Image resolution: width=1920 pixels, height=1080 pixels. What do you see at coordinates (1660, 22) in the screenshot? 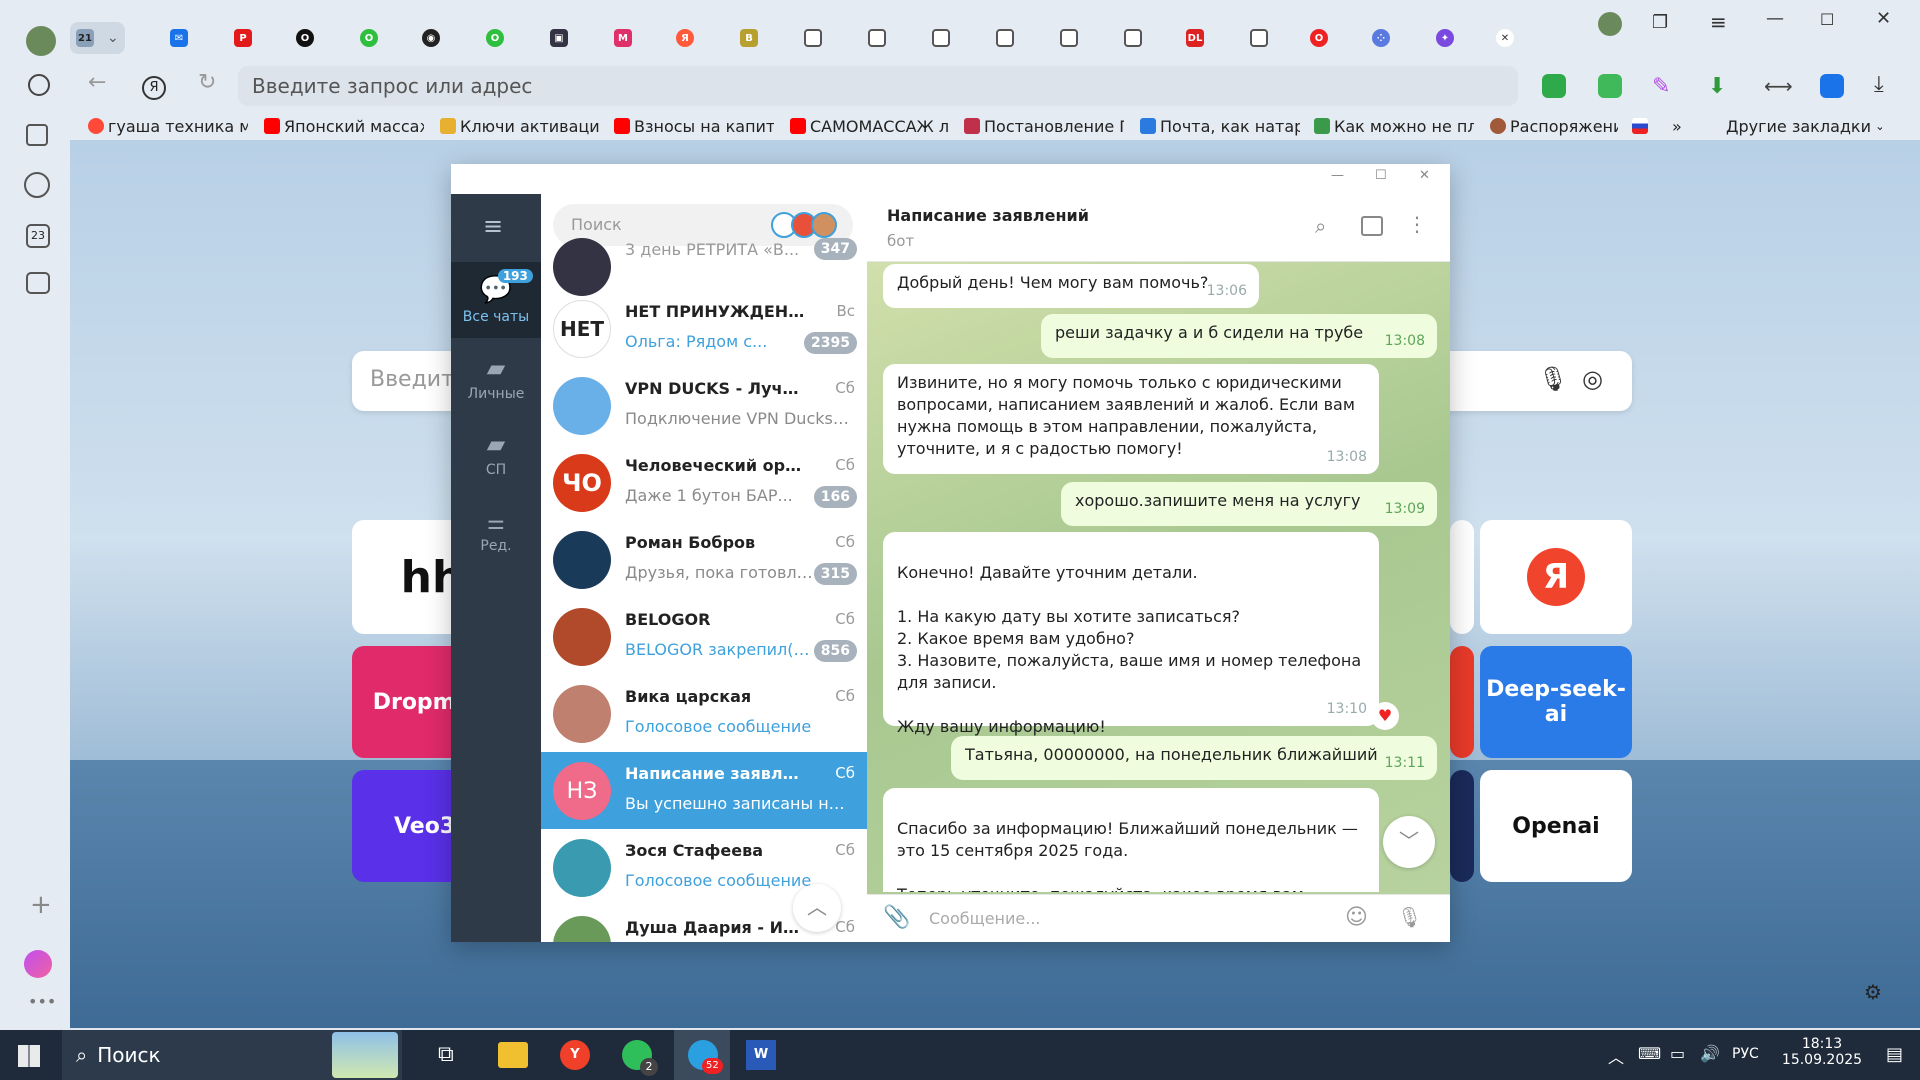
I see `bookmarks-icon: ❐` at bounding box center [1660, 22].